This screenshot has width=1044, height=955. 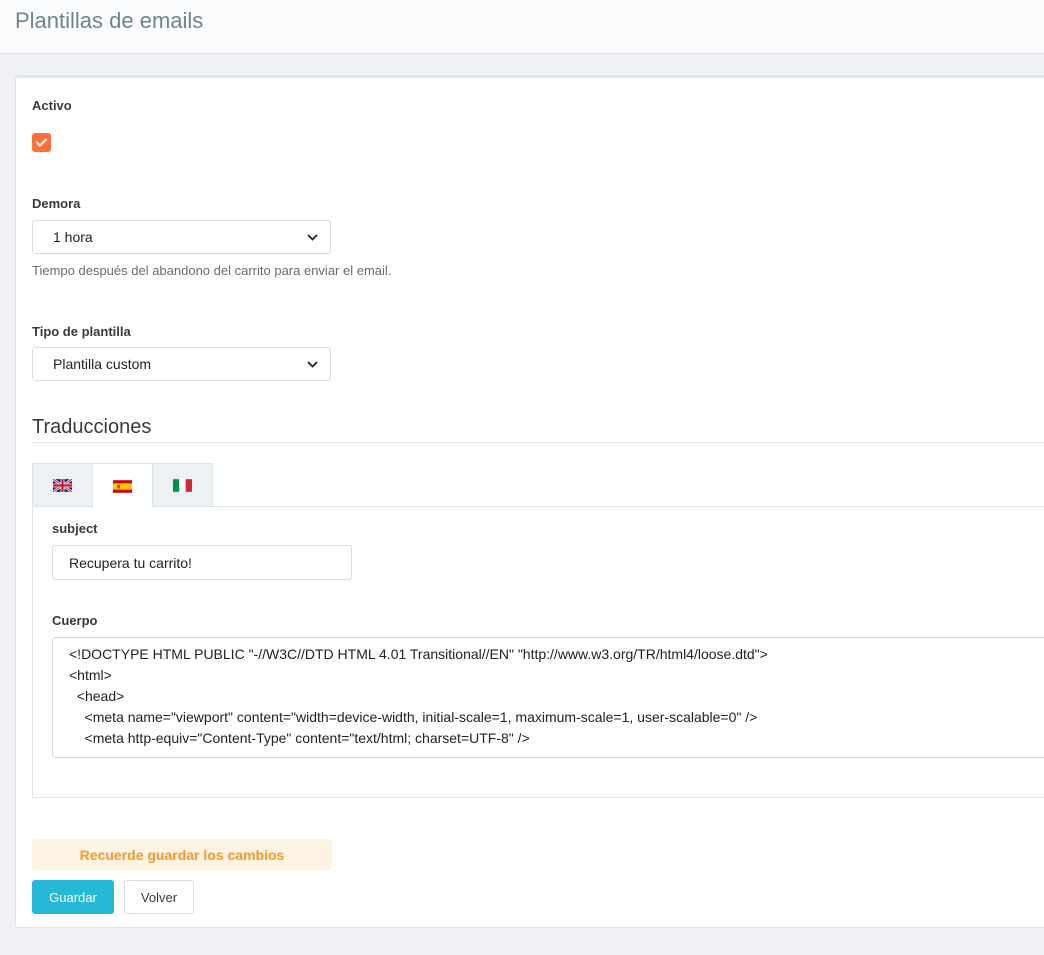 What do you see at coordinates (73, 237) in the screenshot?
I see `delay-select-value: 1 hora` at bounding box center [73, 237].